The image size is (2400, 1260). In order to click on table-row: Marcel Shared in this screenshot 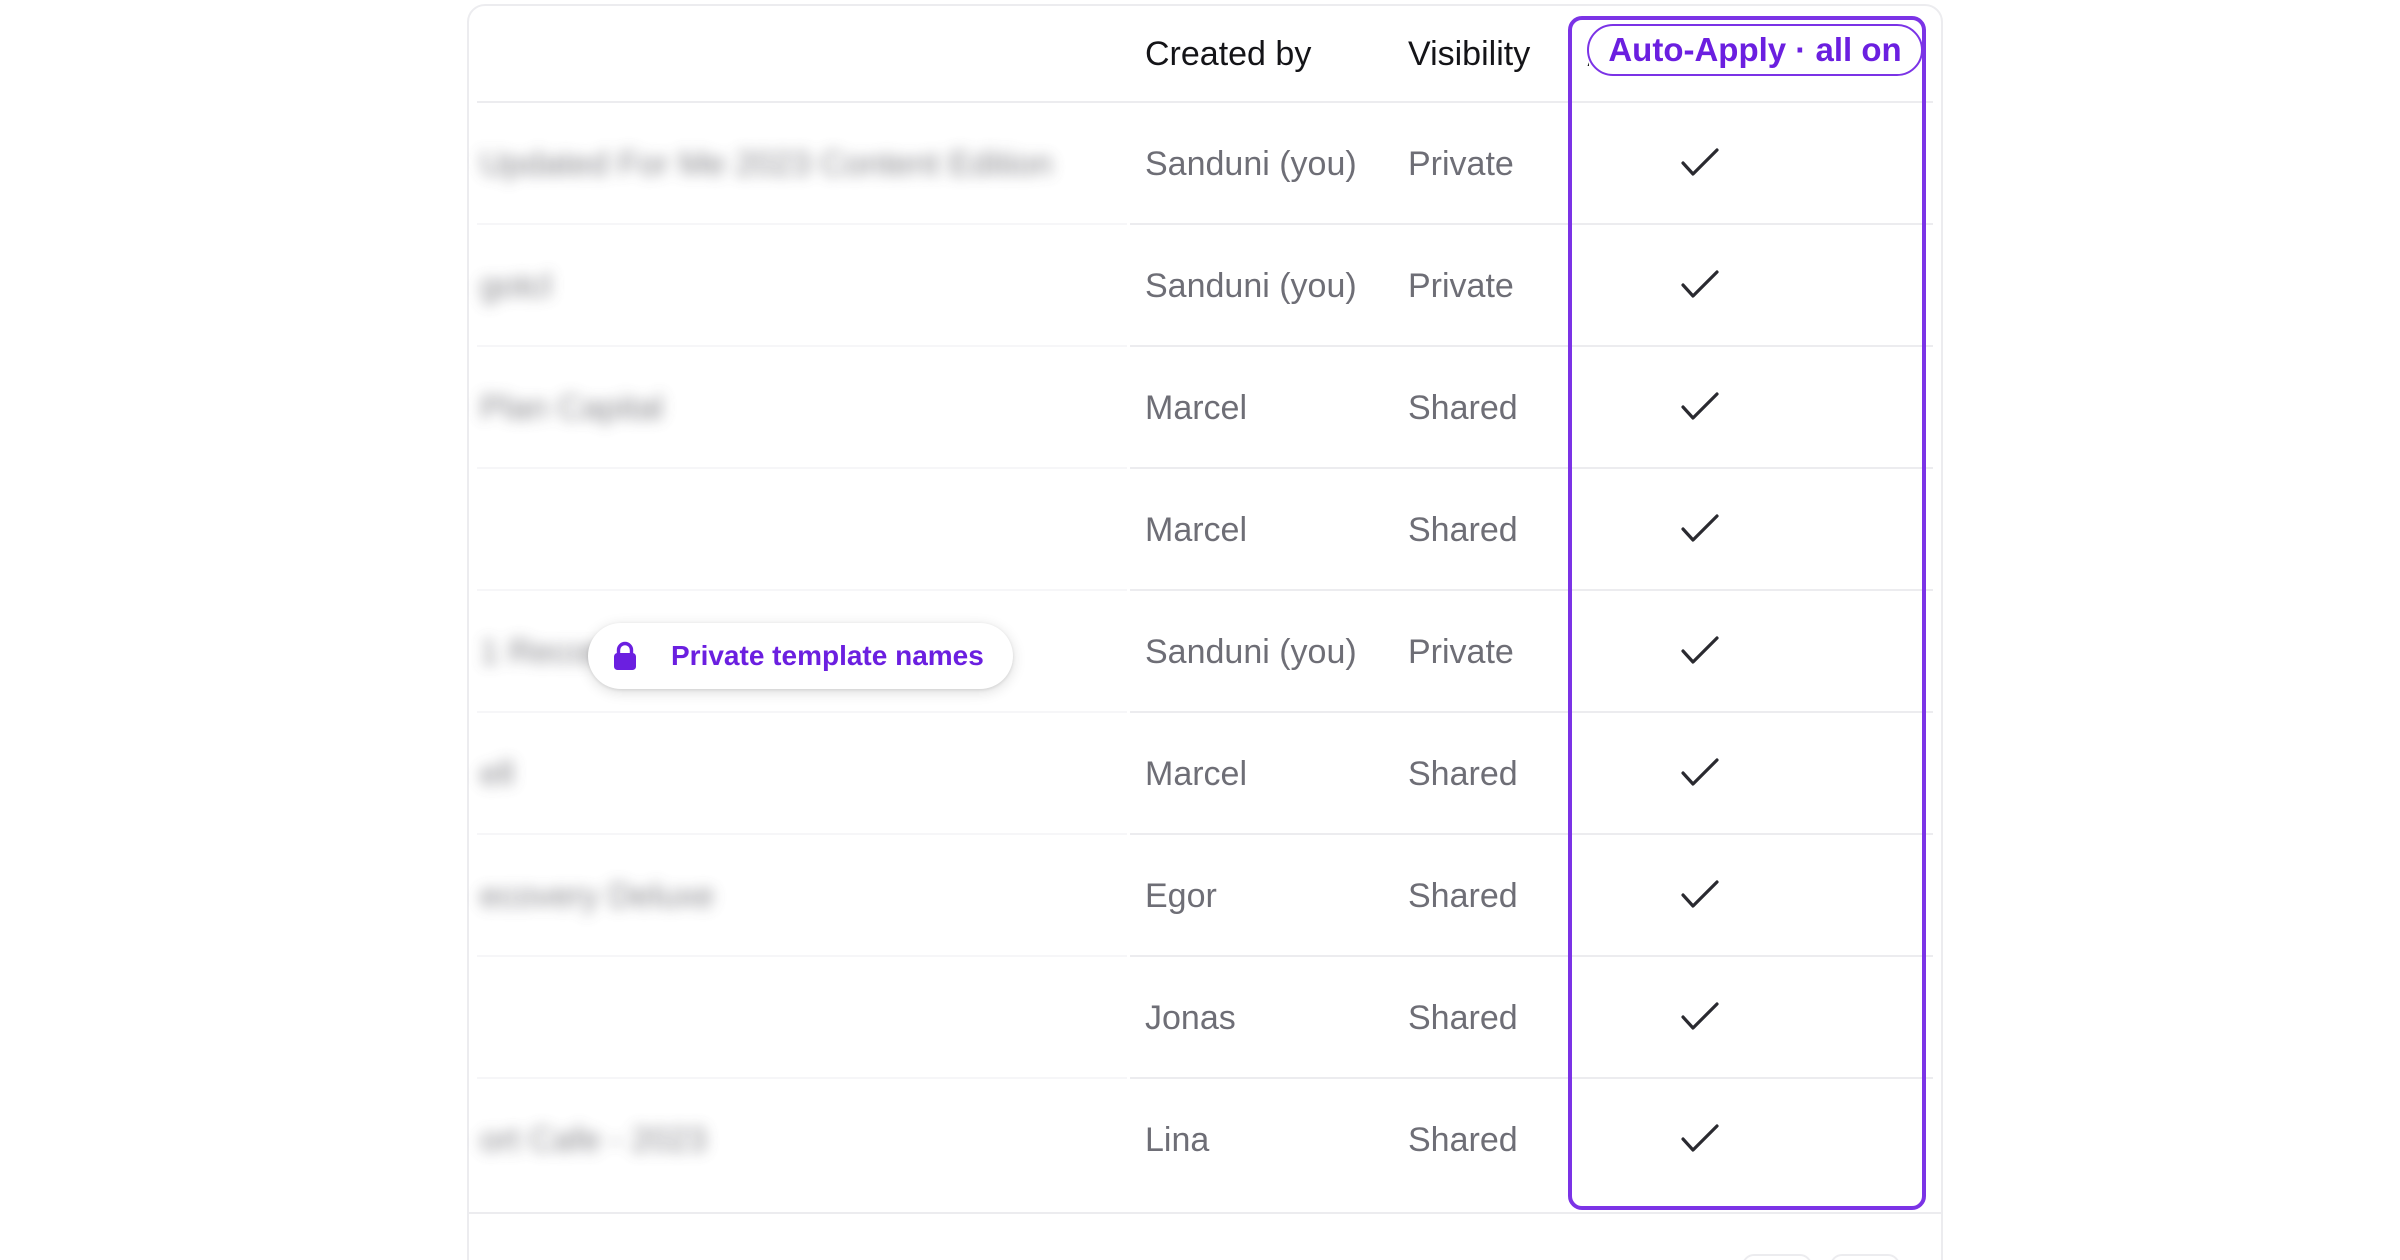, I will do `click(1200, 530)`.